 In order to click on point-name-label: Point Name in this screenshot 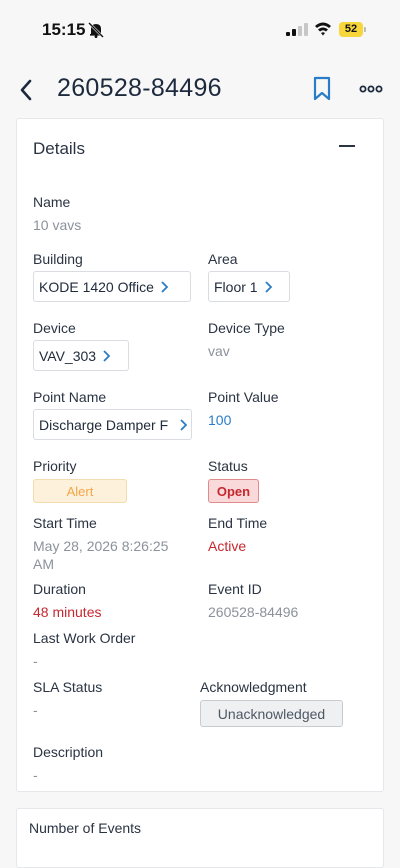, I will do `click(70, 397)`.